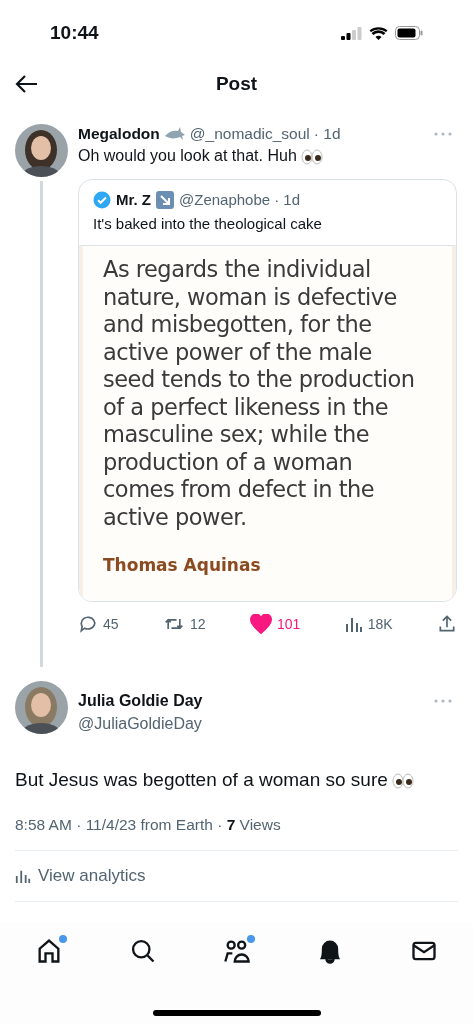  Describe the element at coordinates (184, 624) in the screenshot. I see `repost-button: 12` at that location.